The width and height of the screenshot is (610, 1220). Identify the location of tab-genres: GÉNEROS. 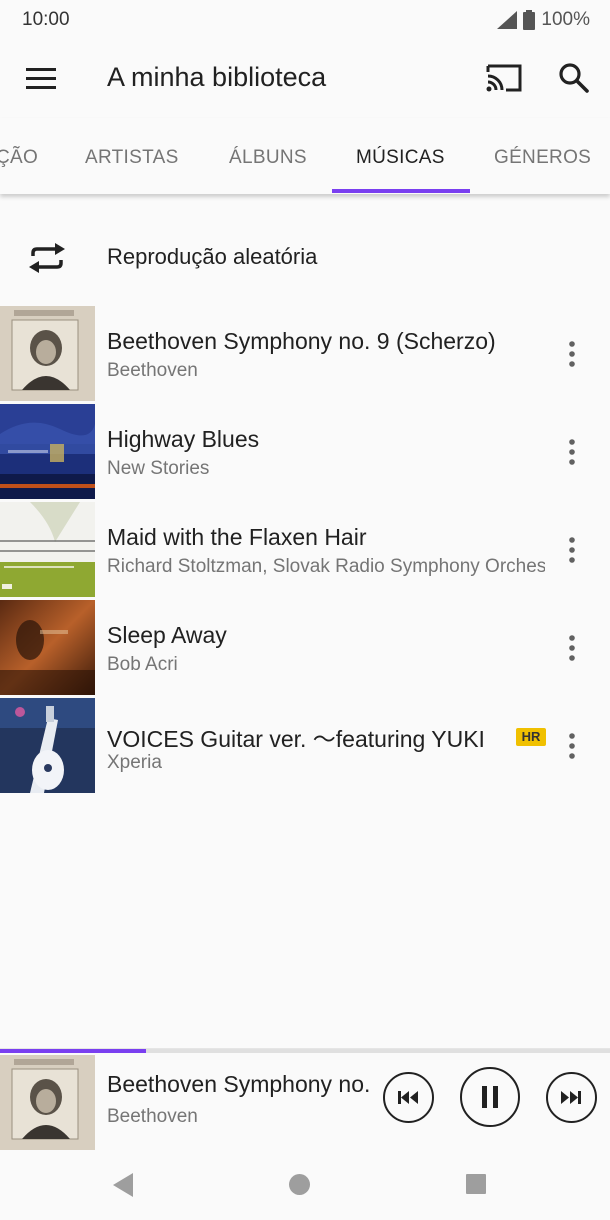
(542, 158).